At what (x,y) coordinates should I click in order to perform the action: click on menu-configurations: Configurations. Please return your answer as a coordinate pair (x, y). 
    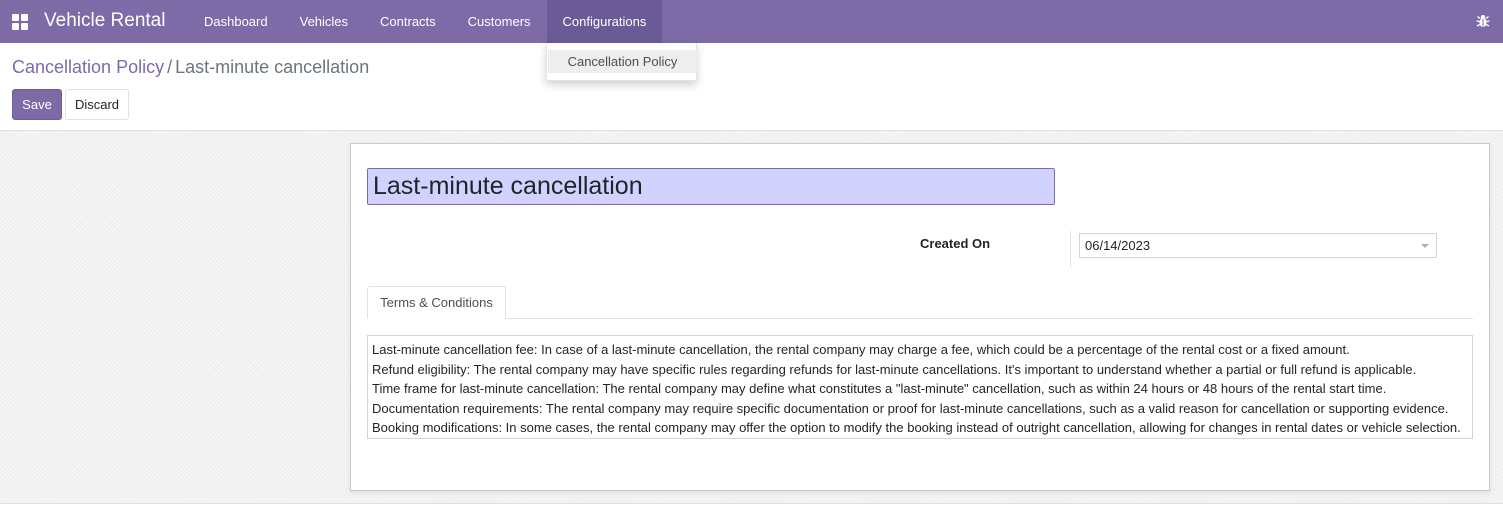
    Looking at the image, I should click on (604, 21).